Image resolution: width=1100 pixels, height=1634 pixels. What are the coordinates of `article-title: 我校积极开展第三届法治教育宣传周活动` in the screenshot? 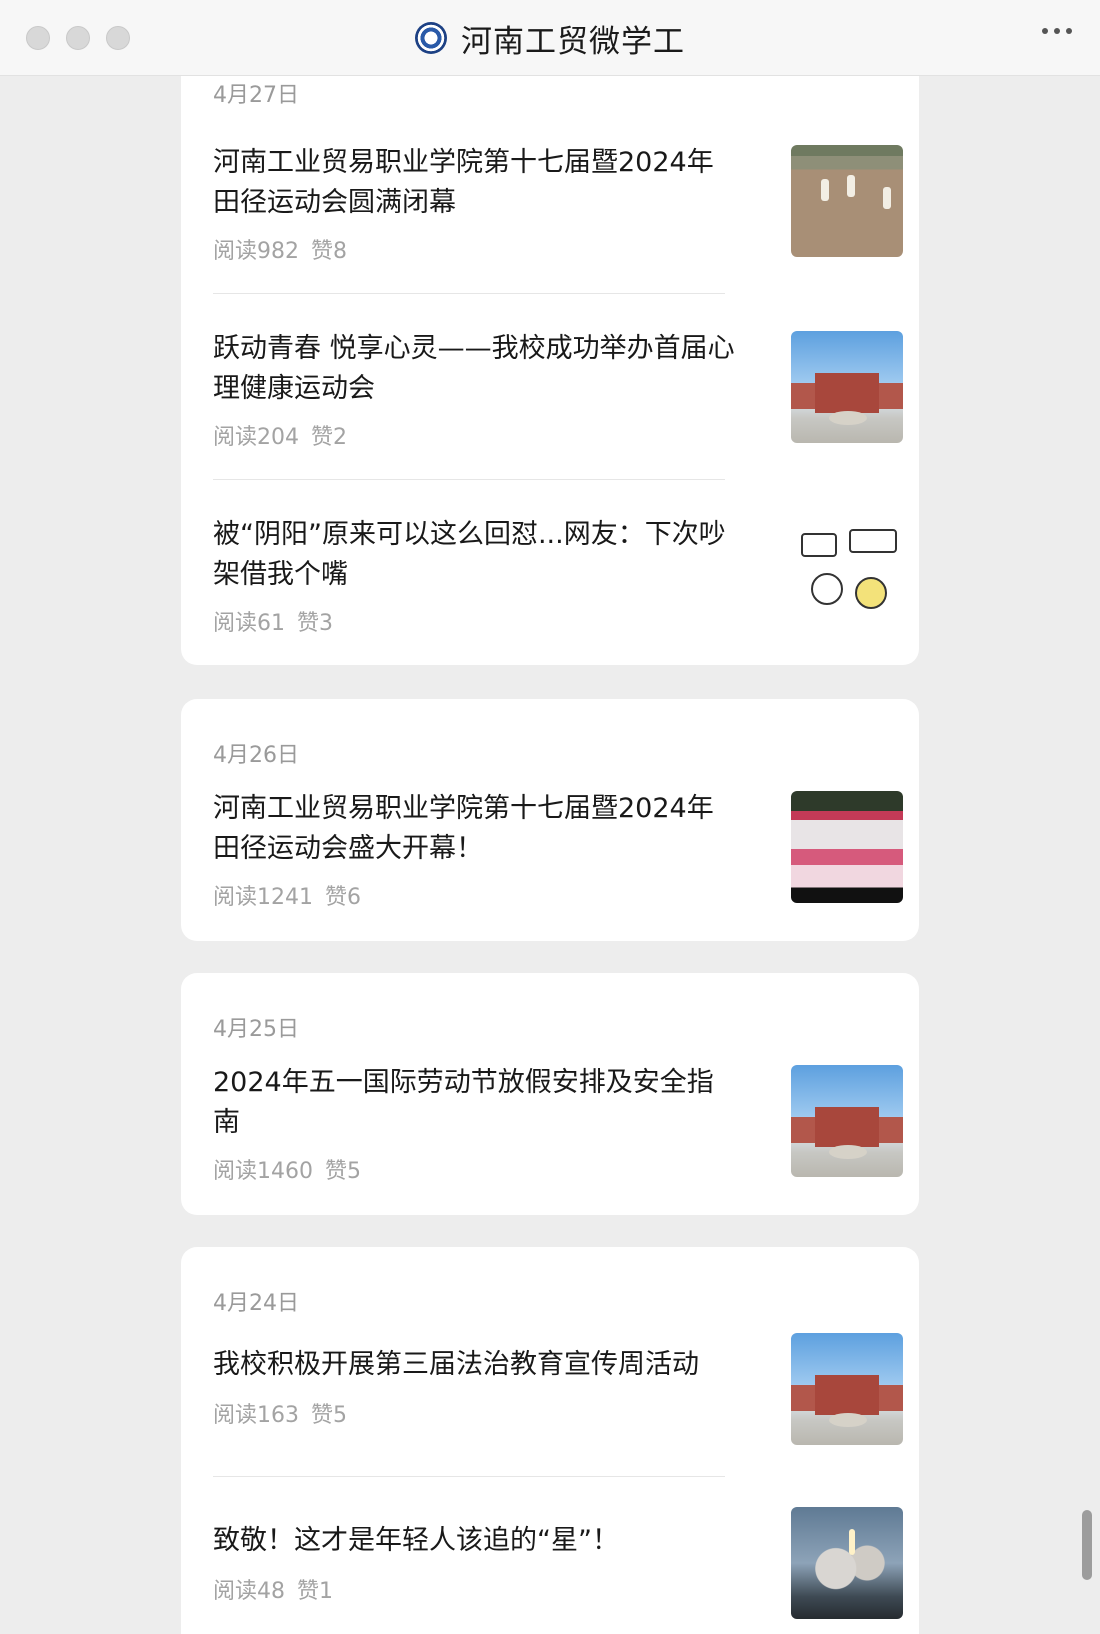 It's located at (478, 1365).